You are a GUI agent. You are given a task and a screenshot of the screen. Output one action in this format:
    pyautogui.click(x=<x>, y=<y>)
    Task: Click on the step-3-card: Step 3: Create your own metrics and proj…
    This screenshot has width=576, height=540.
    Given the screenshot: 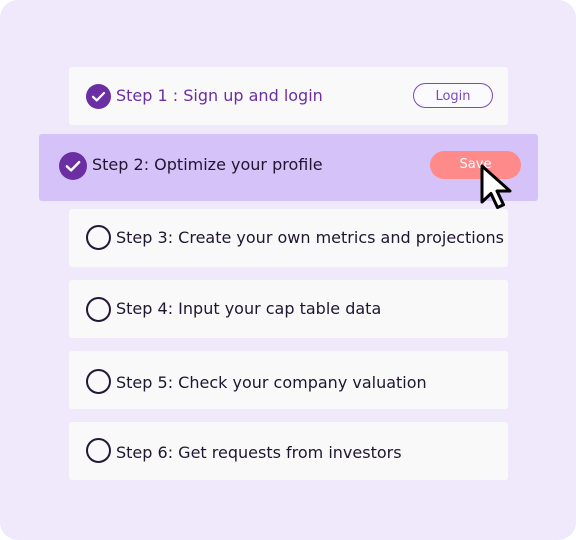 What is the action you would take?
    pyautogui.click(x=288, y=238)
    